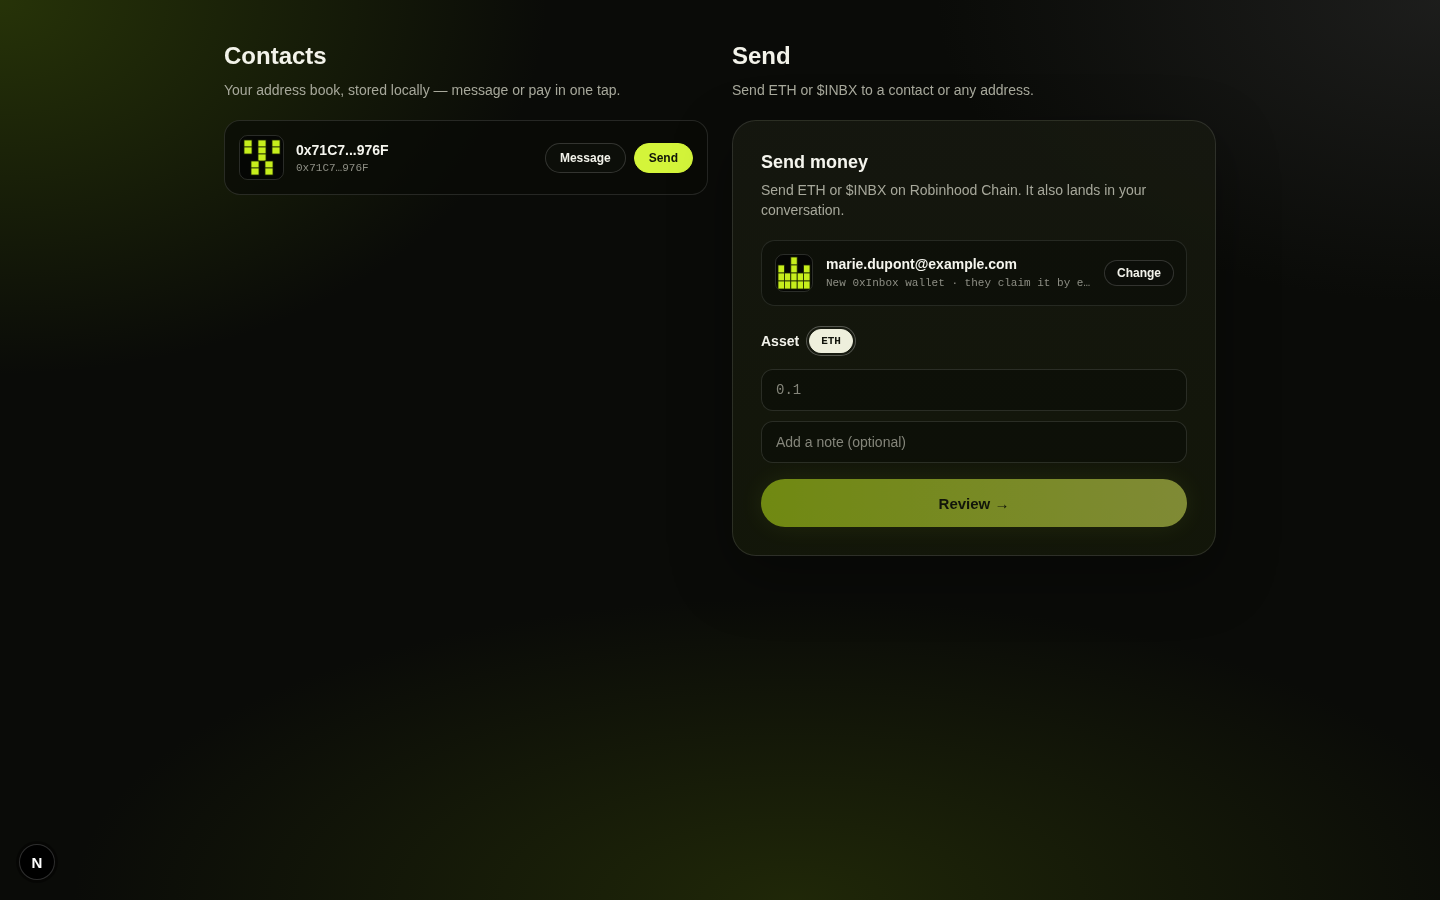 The width and height of the screenshot is (1440, 900). I want to click on section-title: Send, so click(762, 56).